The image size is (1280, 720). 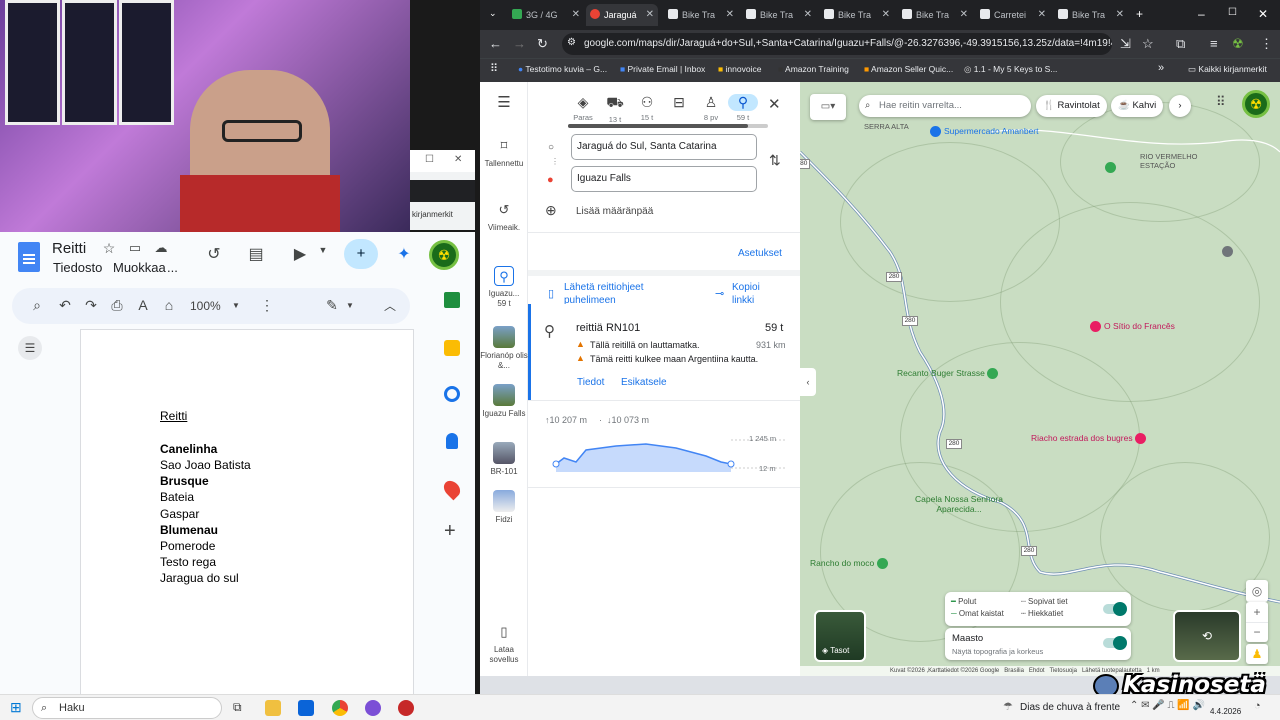 I want to click on keep-icon, so click(x=452, y=348).